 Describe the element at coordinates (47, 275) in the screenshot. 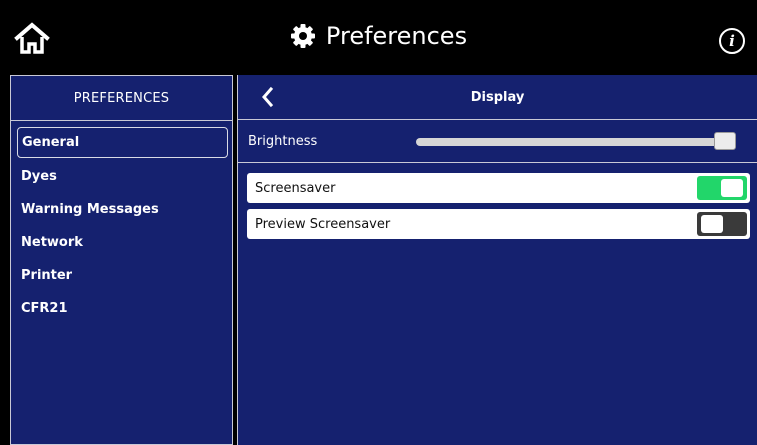

I see `sidebar-item-label: Printer` at that location.